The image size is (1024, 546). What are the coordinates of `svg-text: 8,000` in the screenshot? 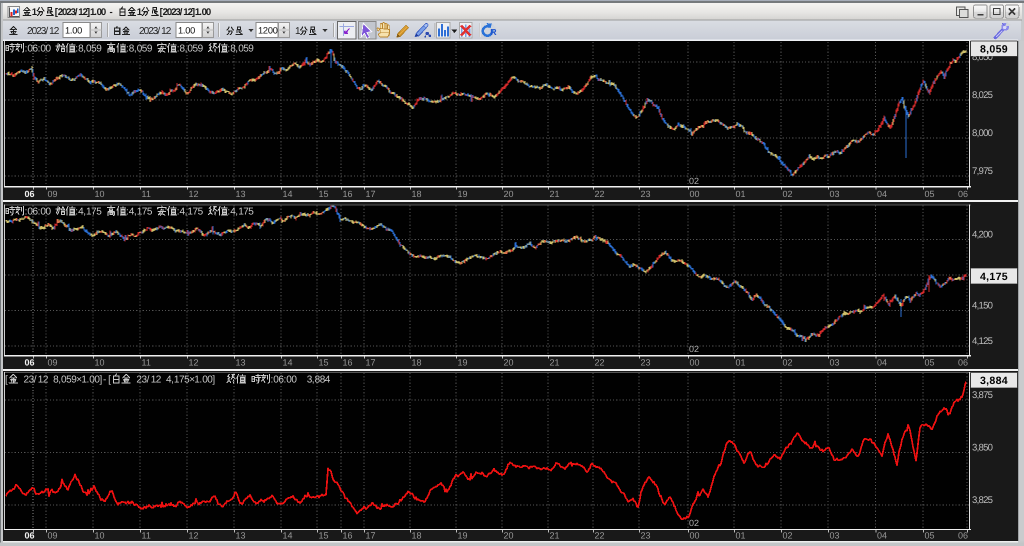 It's located at (982, 133).